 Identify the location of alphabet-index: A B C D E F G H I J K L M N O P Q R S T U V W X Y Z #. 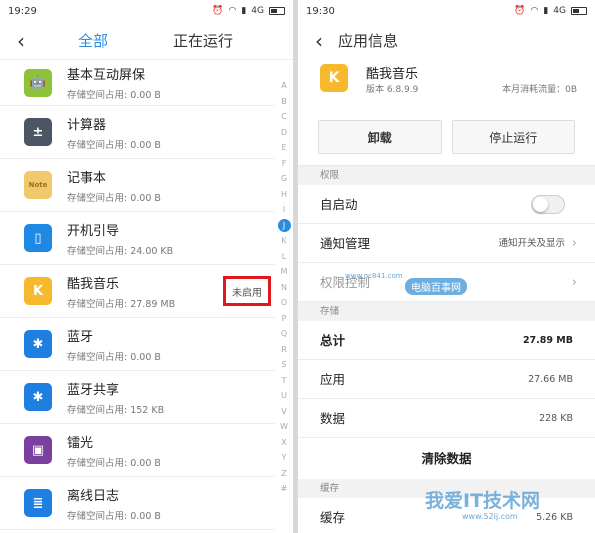
(284, 287).